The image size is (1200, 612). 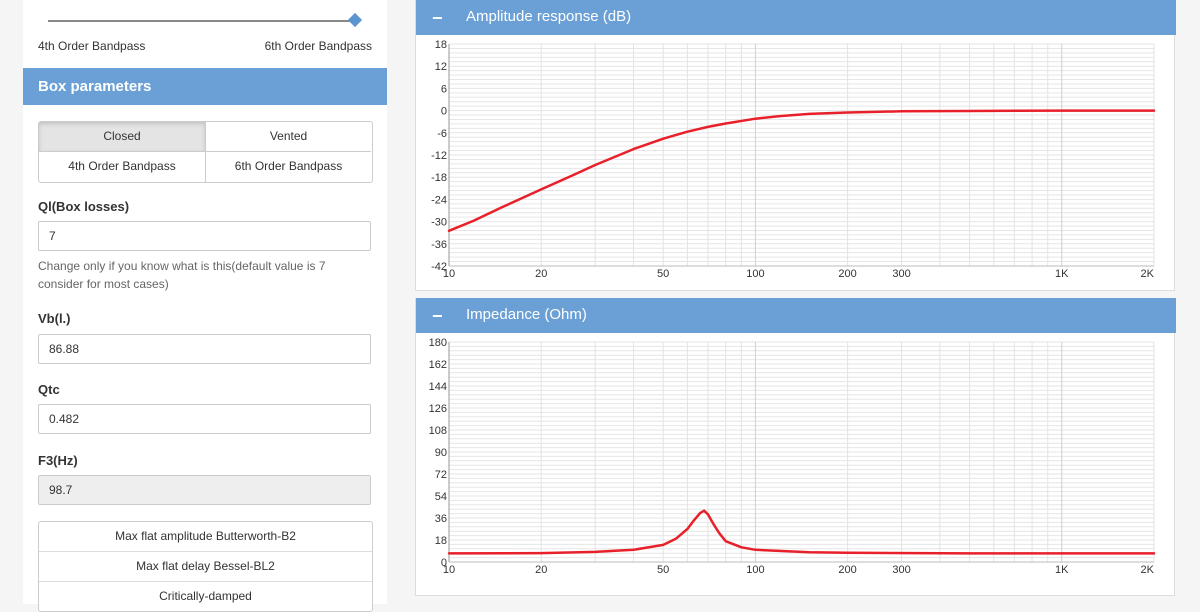 I want to click on amplitude-y-tick-label: 12, so click(x=441, y=67).